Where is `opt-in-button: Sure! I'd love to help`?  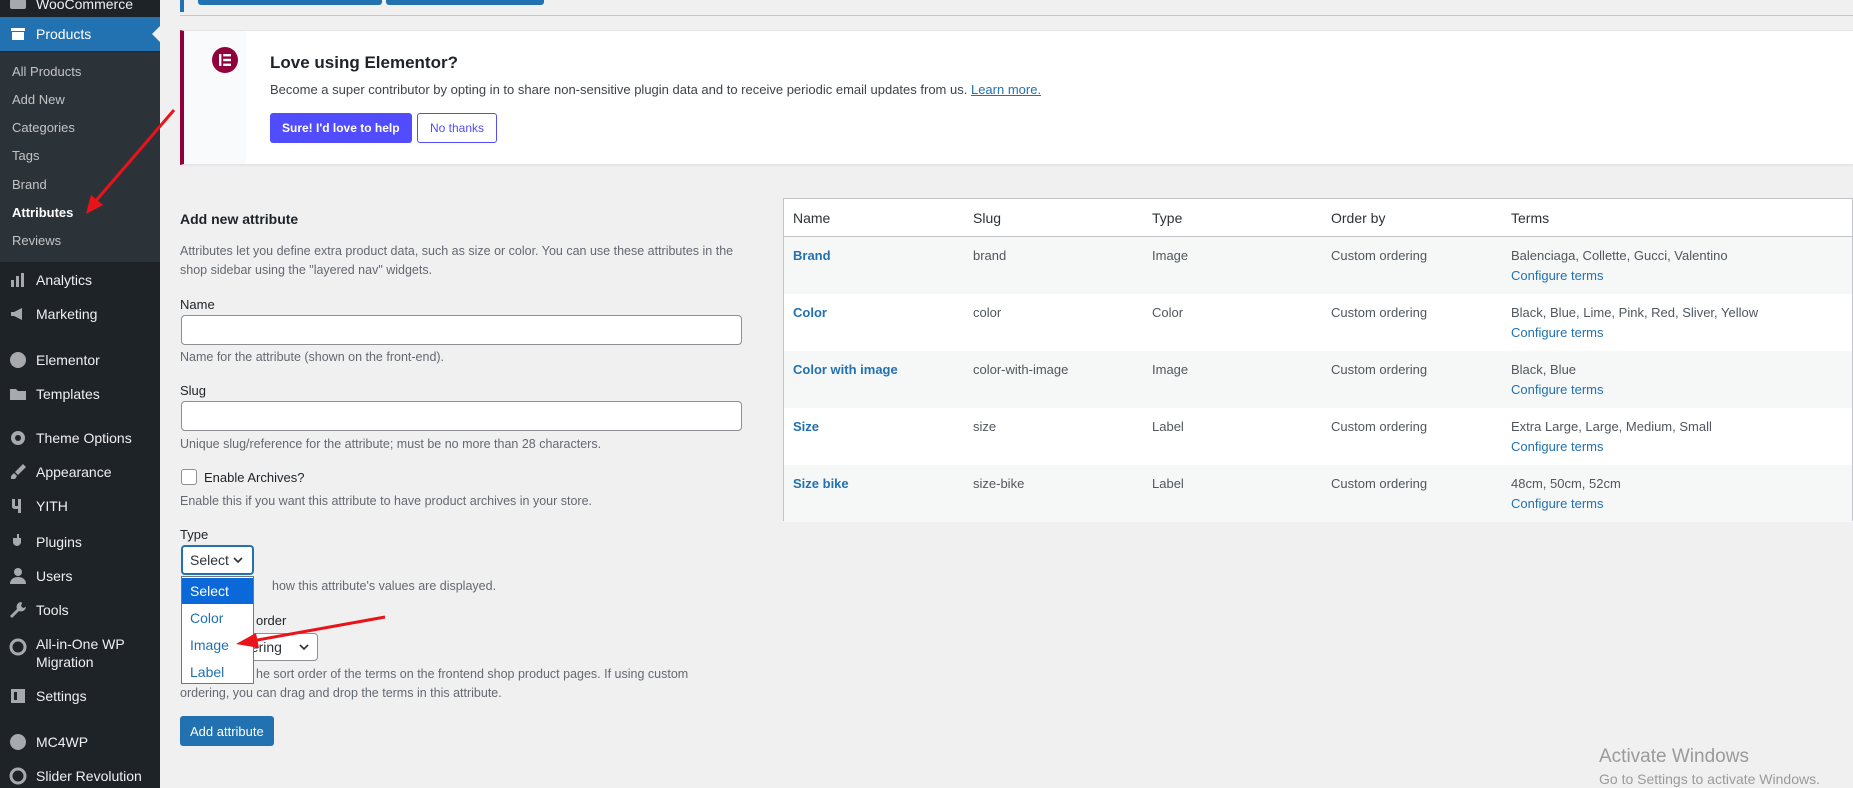
opt-in-button: Sure! I'd love to help is located at coordinates (341, 128).